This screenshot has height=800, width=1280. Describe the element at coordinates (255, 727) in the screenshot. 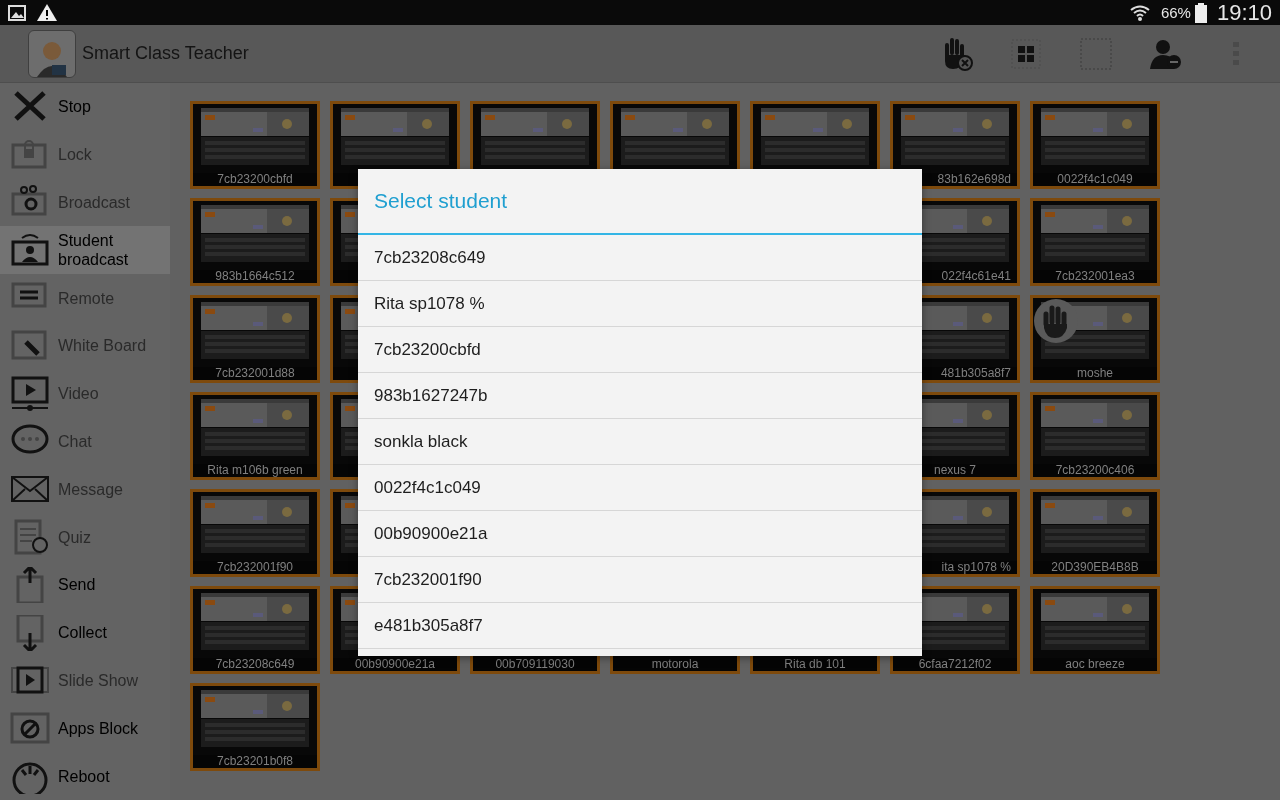

I see `student-screen-tile: 7cb23201b0f8` at that location.